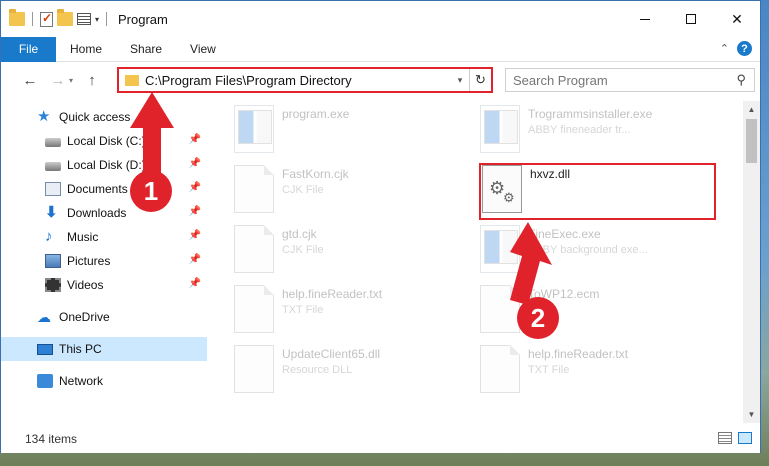 This screenshot has height=466, width=769. I want to click on step-2-badge: 2, so click(538, 318).